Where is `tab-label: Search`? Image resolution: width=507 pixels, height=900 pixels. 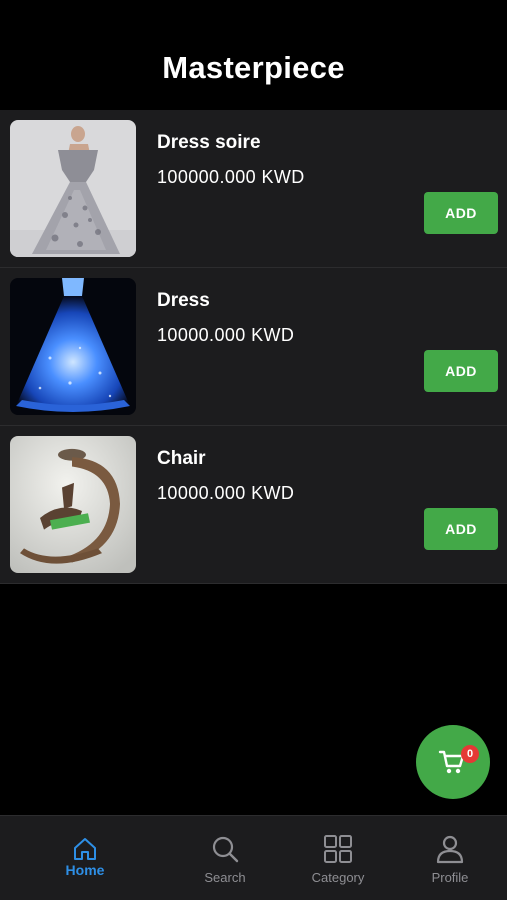 tab-label: Search is located at coordinates (225, 877).